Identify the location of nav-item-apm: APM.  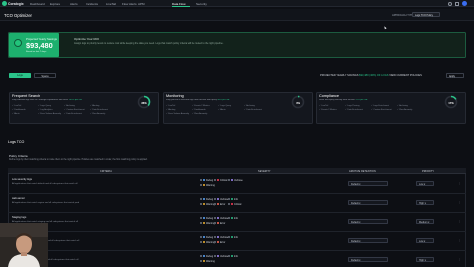
(141, 4).